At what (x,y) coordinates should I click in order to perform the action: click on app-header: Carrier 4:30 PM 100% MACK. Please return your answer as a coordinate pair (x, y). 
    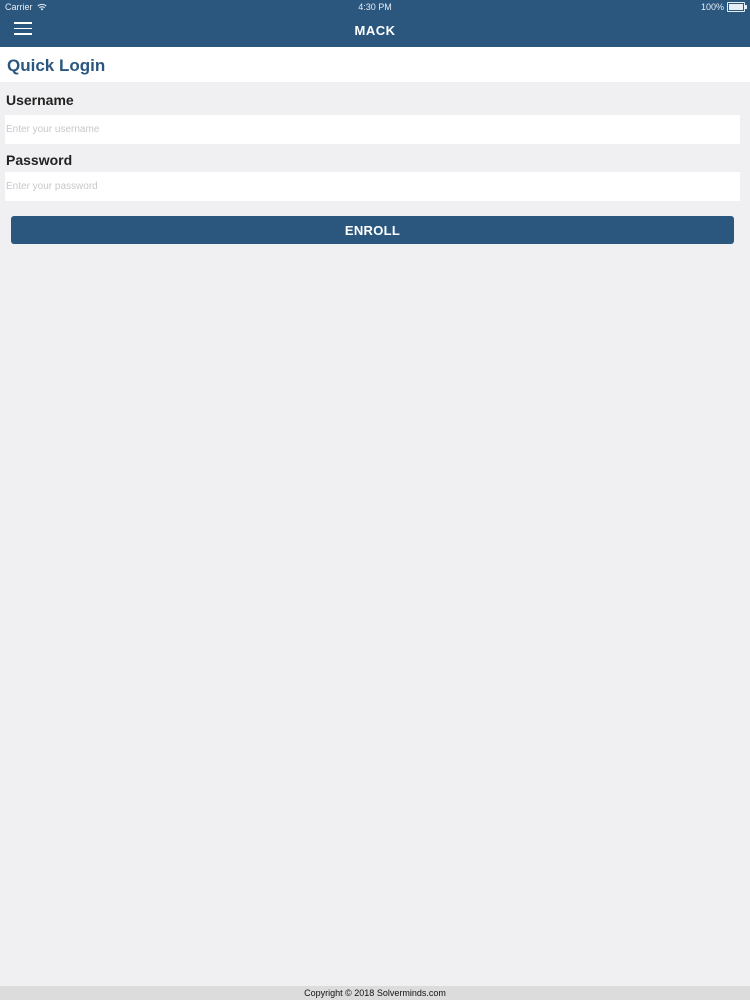
    Looking at the image, I should click on (375, 23).